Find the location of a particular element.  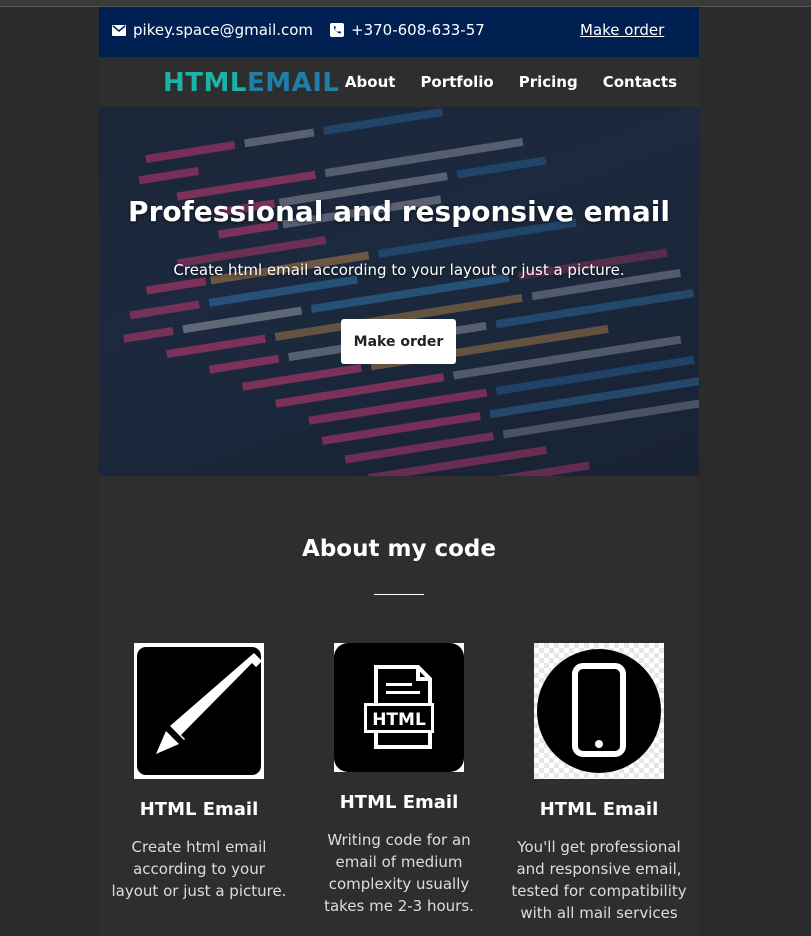

nav-item-about: About is located at coordinates (370, 82).